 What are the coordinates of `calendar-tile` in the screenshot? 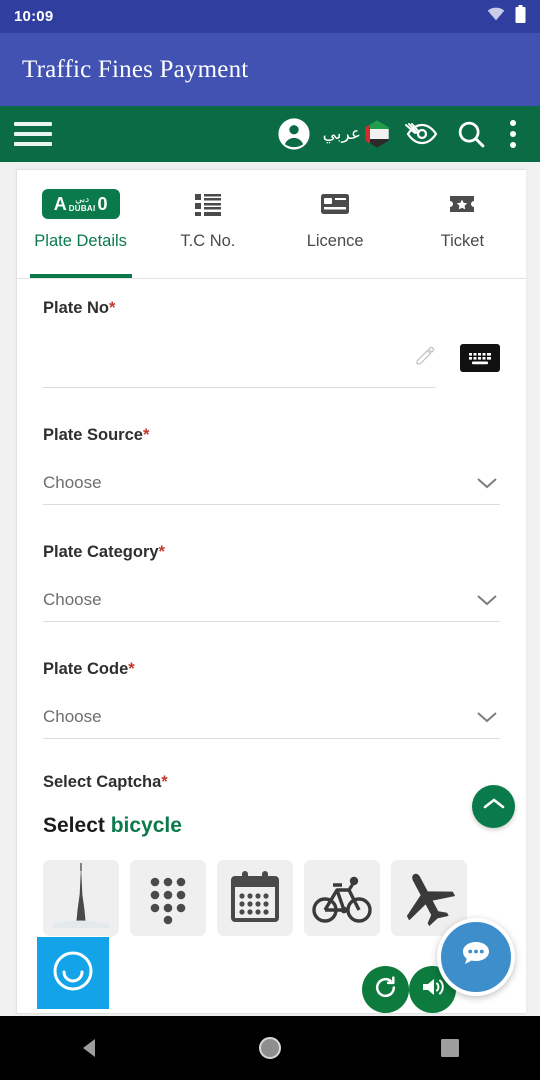 It's located at (255, 898).